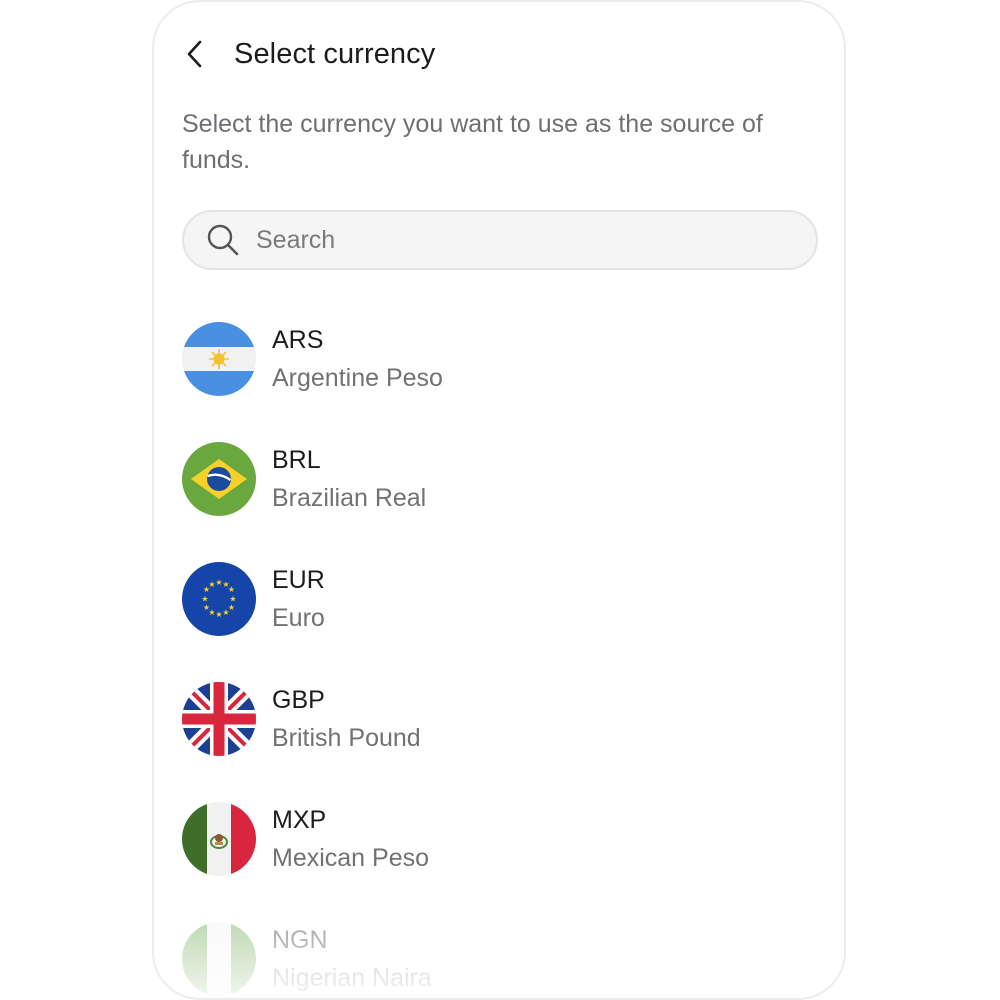 The height and width of the screenshot is (1000, 1000). What do you see at coordinates (298, 340) in the screenshot?
I see `currency-code: ARS` at bounding box center [298, 340].